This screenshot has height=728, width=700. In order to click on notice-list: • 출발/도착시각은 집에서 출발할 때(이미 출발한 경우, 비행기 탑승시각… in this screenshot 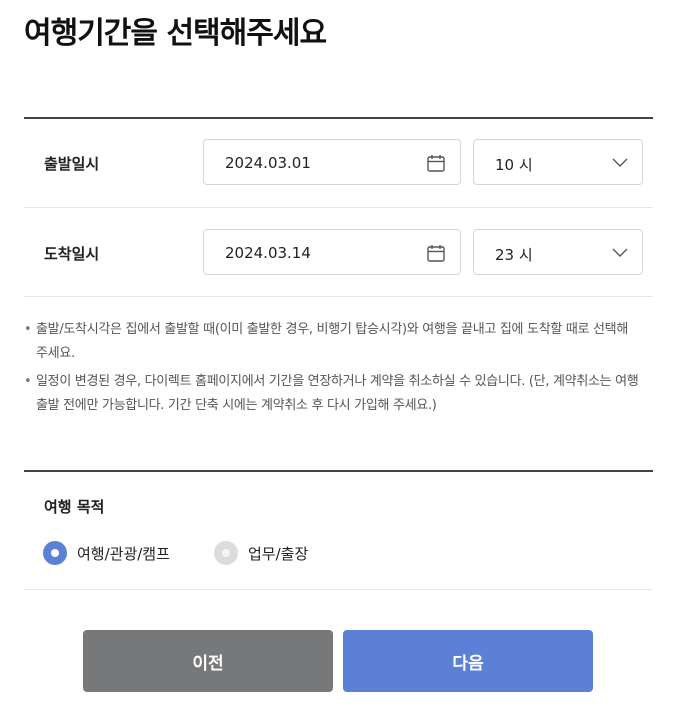, I will do `click(339, 370)`.